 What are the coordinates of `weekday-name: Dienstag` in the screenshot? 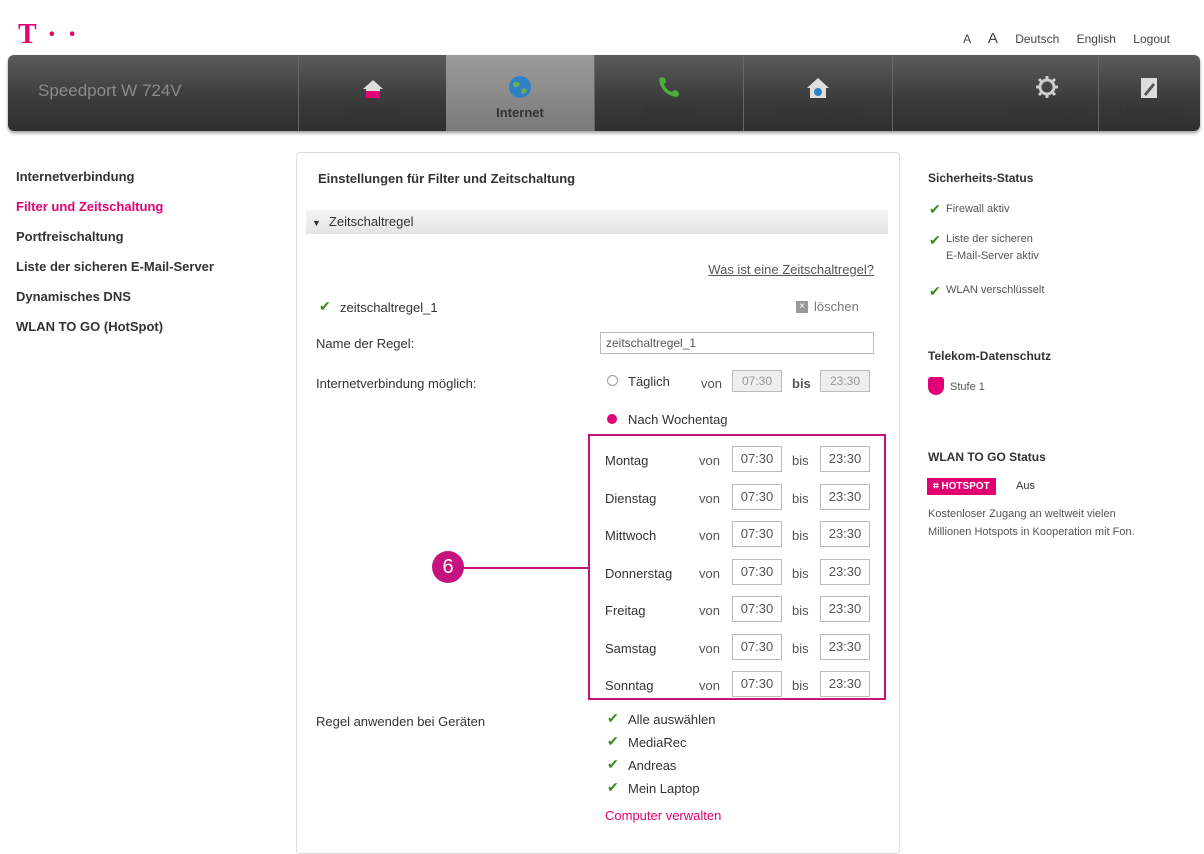 It's located at (631, 498).